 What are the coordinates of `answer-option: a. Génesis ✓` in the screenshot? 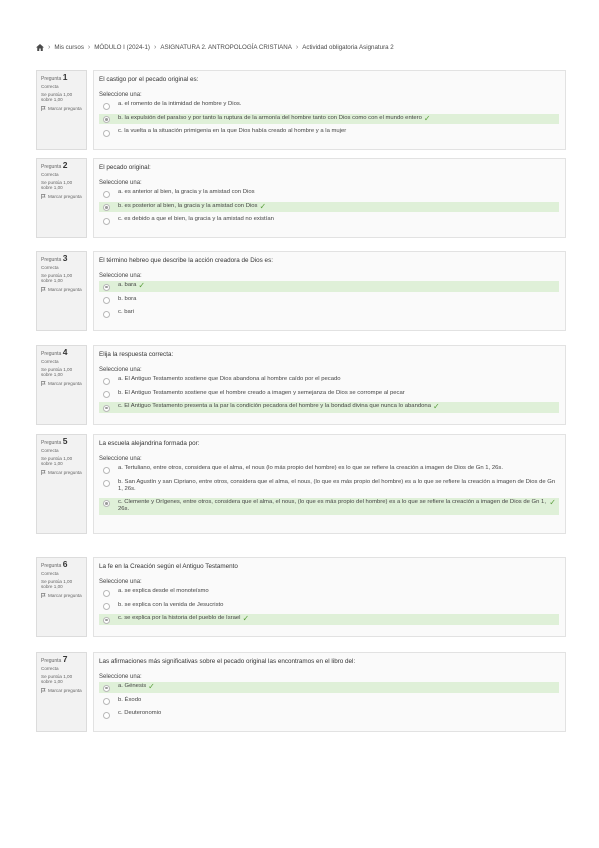 It's located at (329, 687).